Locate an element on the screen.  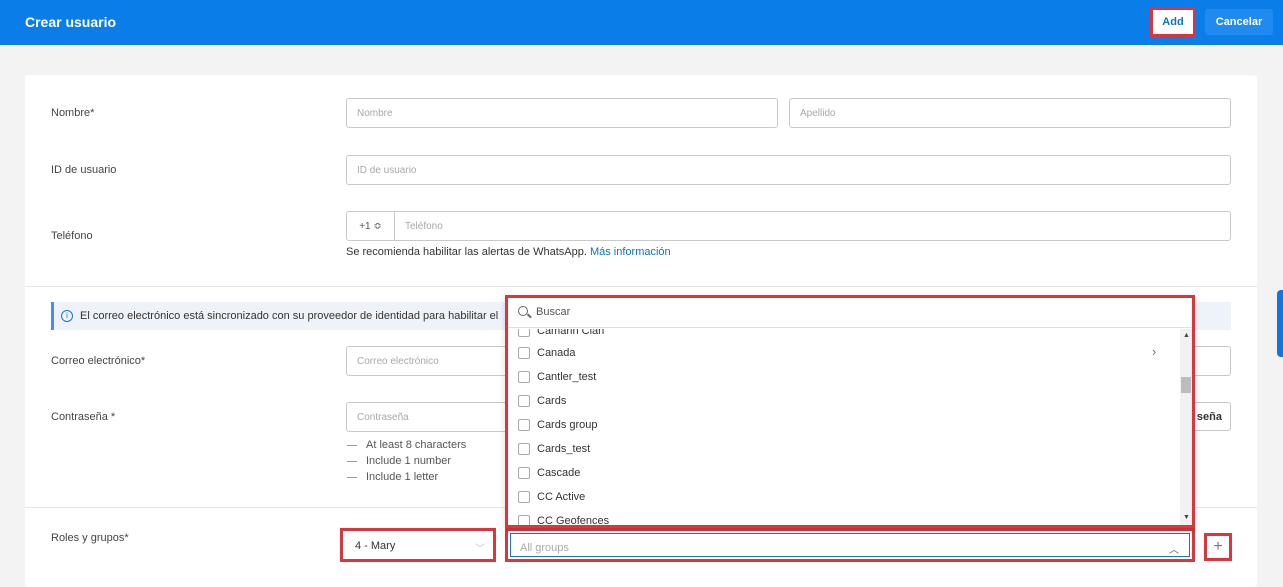
scroll-up-icon: ▲ is located at coordinates (1186, 335).